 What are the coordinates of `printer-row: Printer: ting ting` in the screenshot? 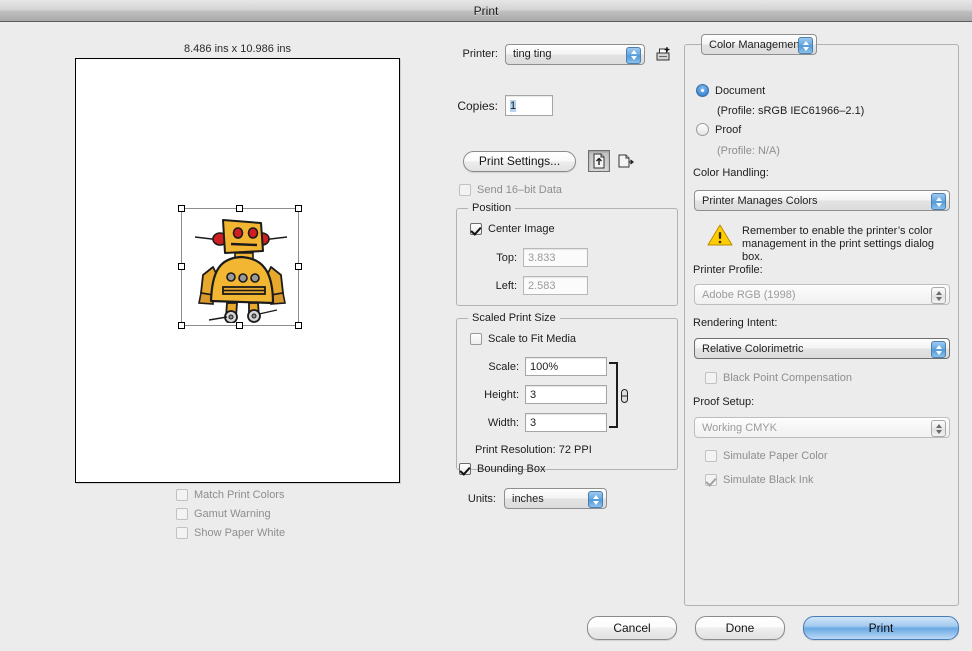 It's located at (565, 54).